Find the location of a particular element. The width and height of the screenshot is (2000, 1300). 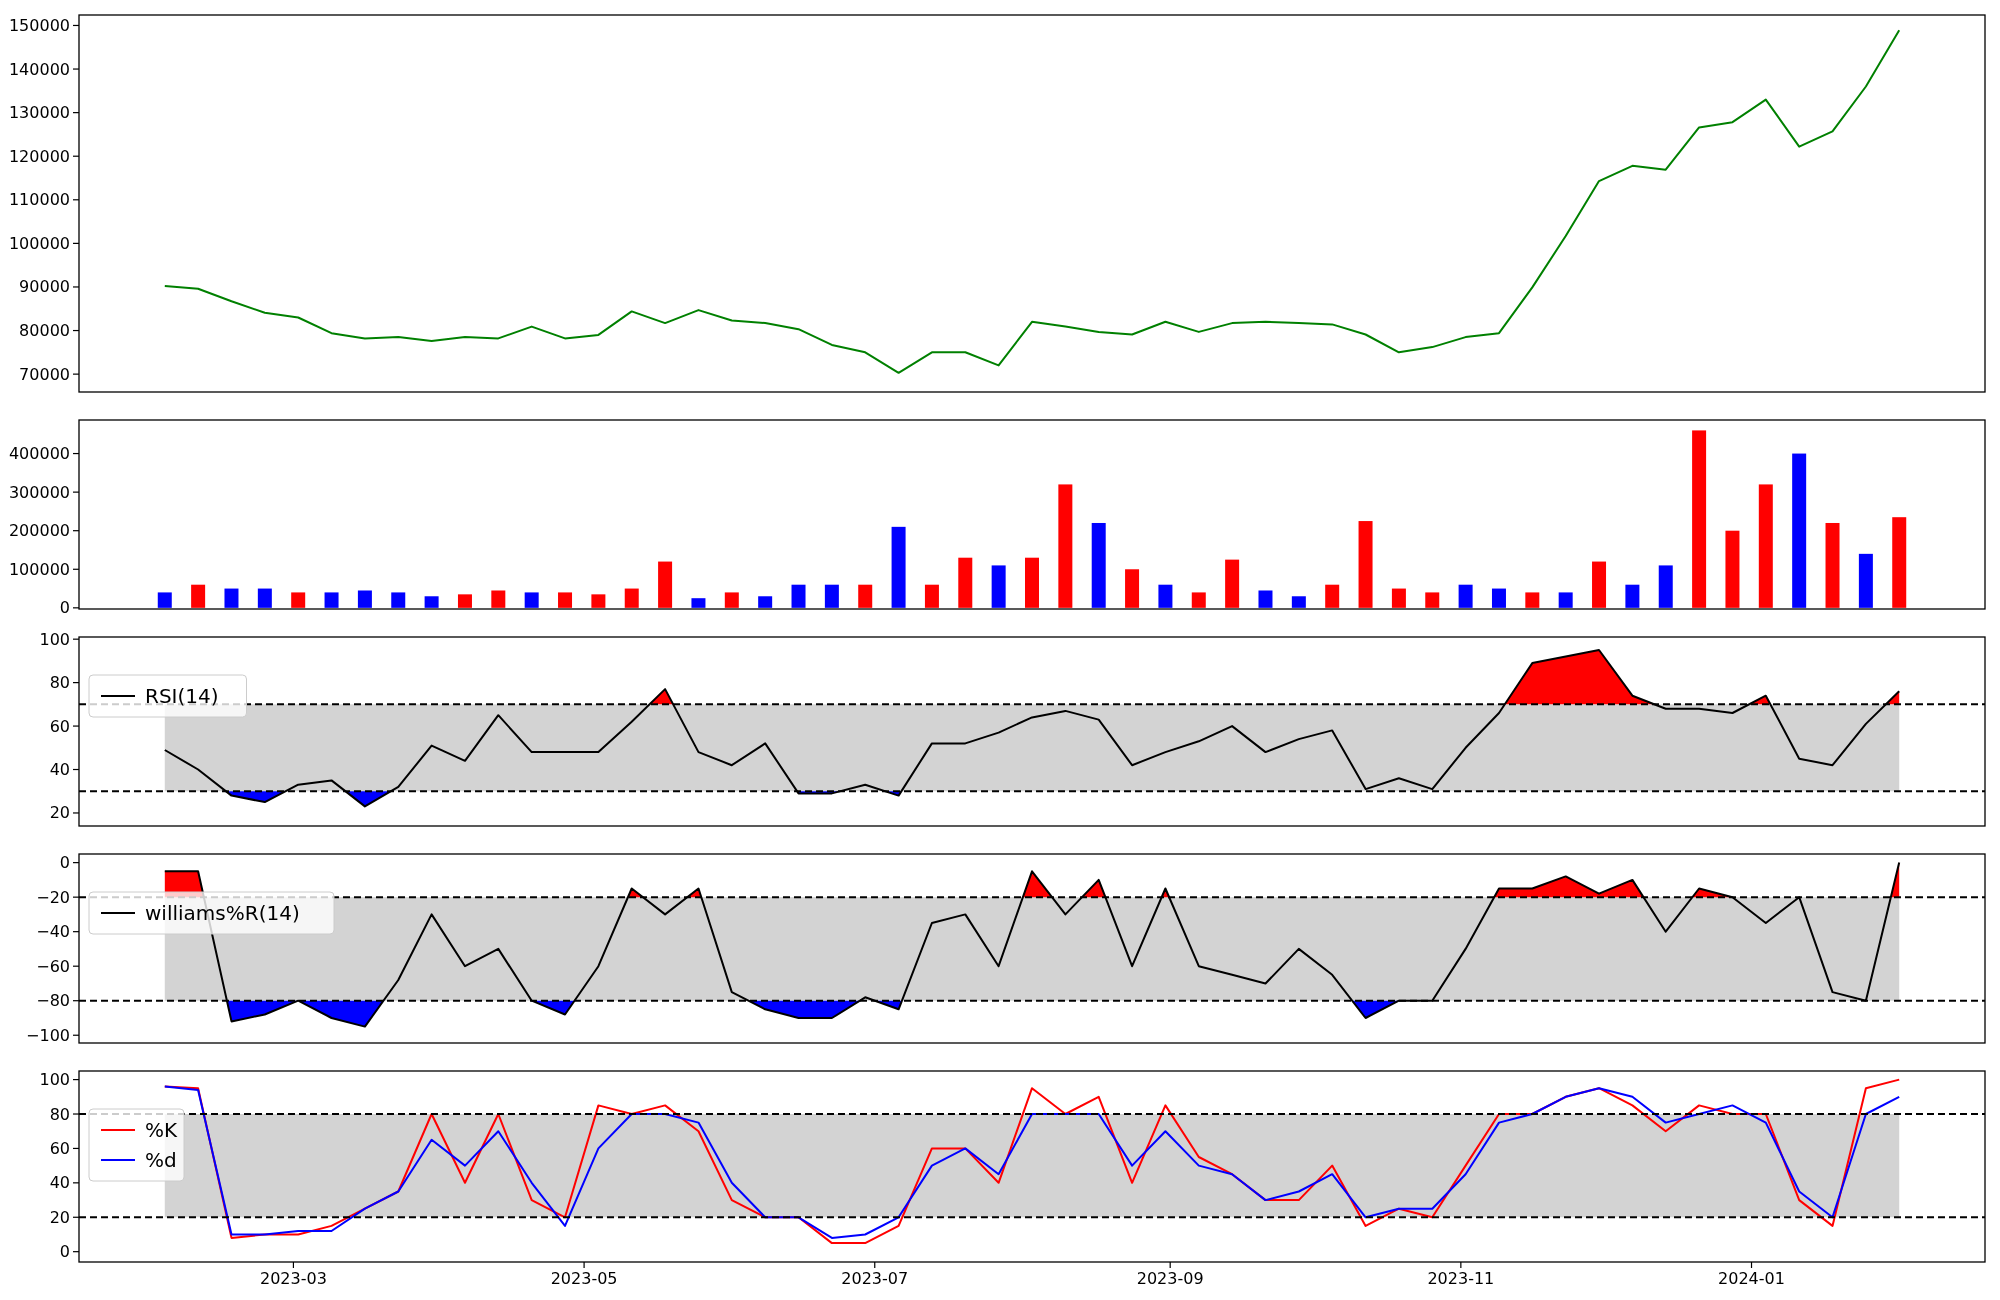

axis-tick-label: 2023-05 is located at coordinates (584, 1278).